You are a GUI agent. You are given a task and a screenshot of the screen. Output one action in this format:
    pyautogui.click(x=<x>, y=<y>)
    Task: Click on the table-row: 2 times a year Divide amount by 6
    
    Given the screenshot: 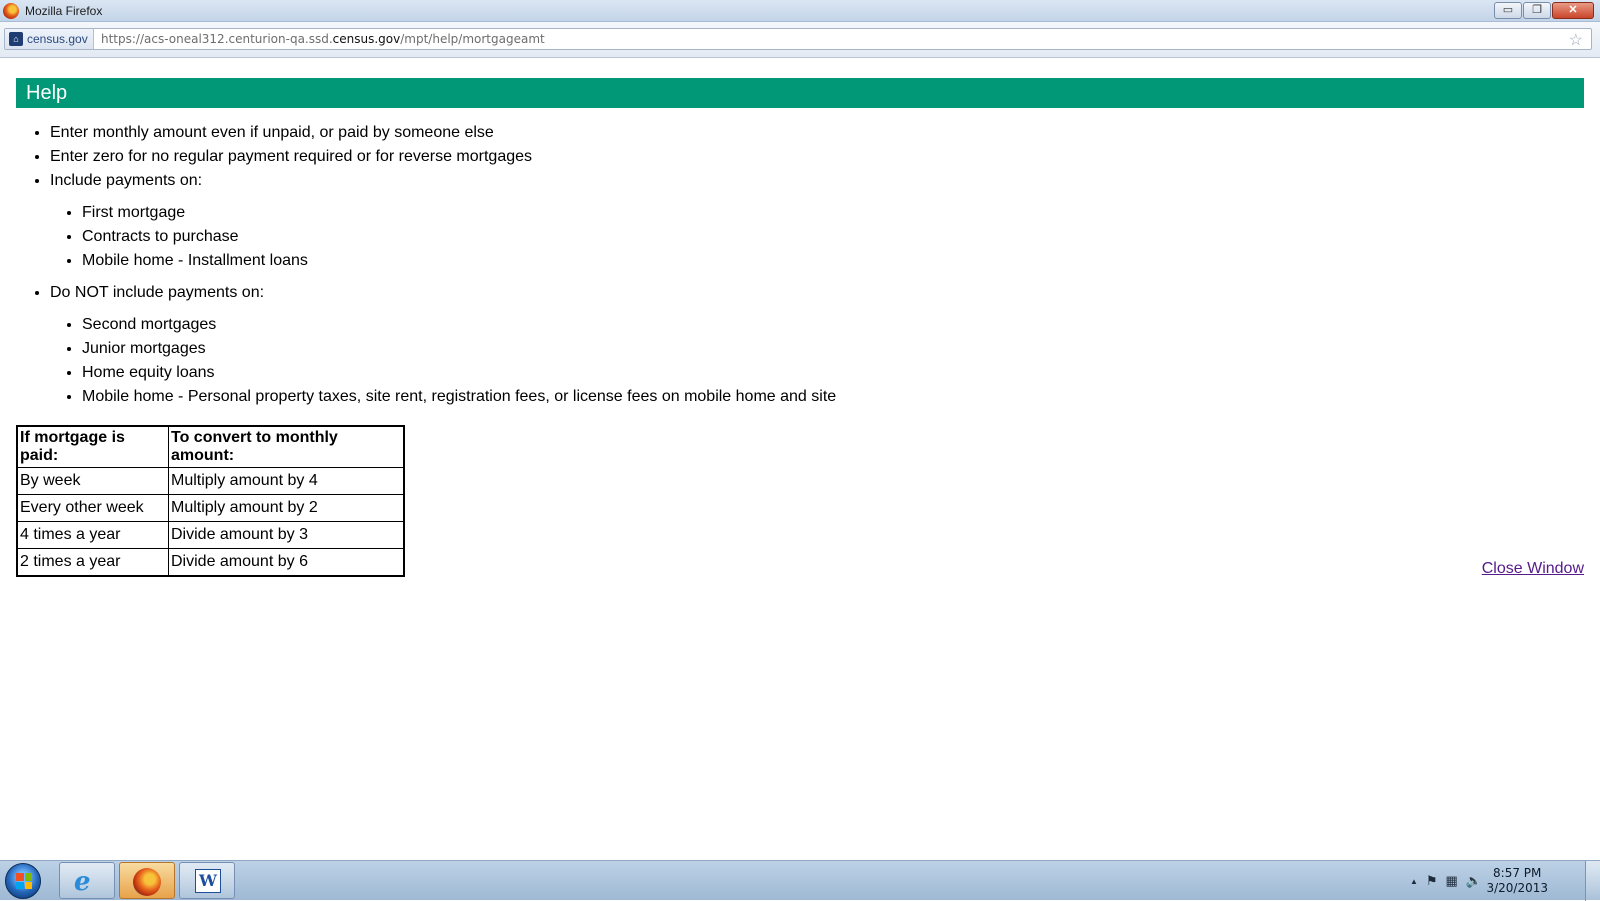 What is the action you would take?
    pyautogui.click(x=210, y=562)
    